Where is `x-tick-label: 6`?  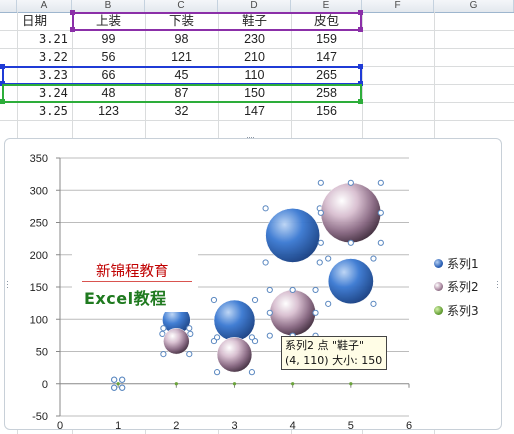 x-tick-label: 6 is located at coordinates (409, 426).